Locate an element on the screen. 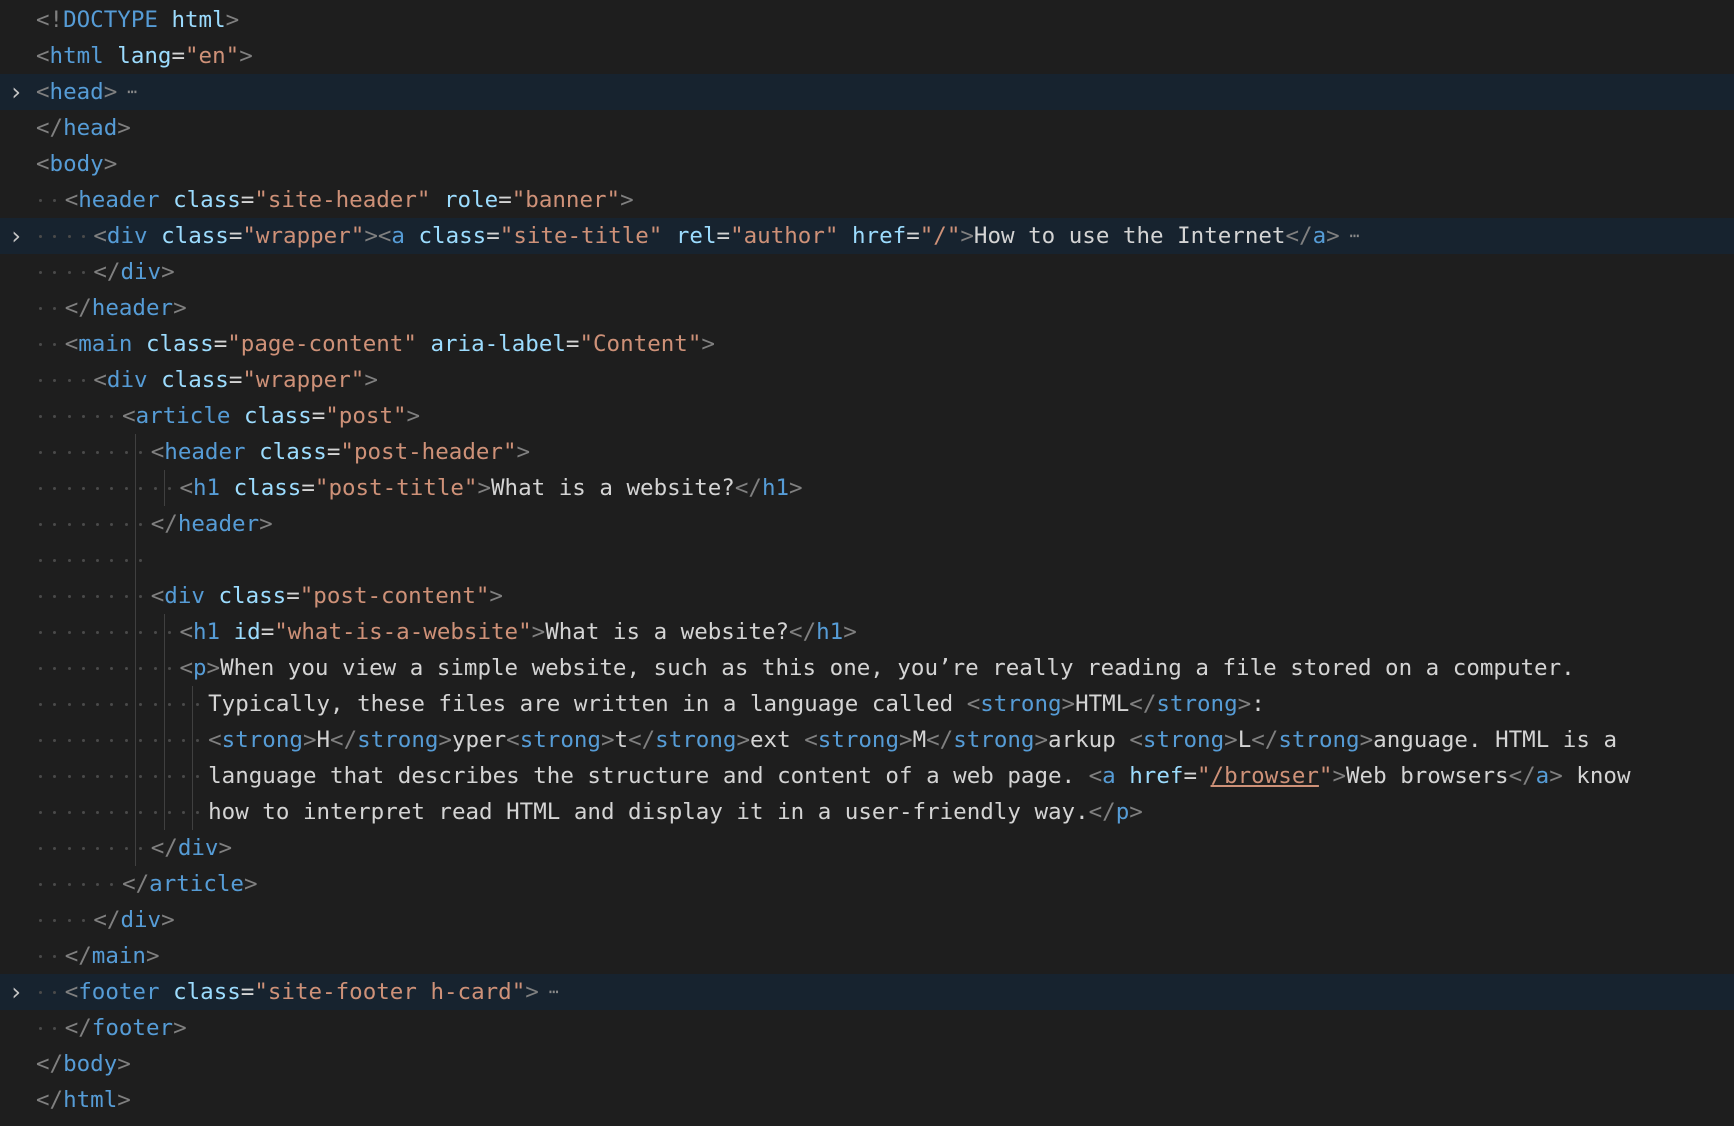  code-content: </header> is located at coordinates (111, 308).